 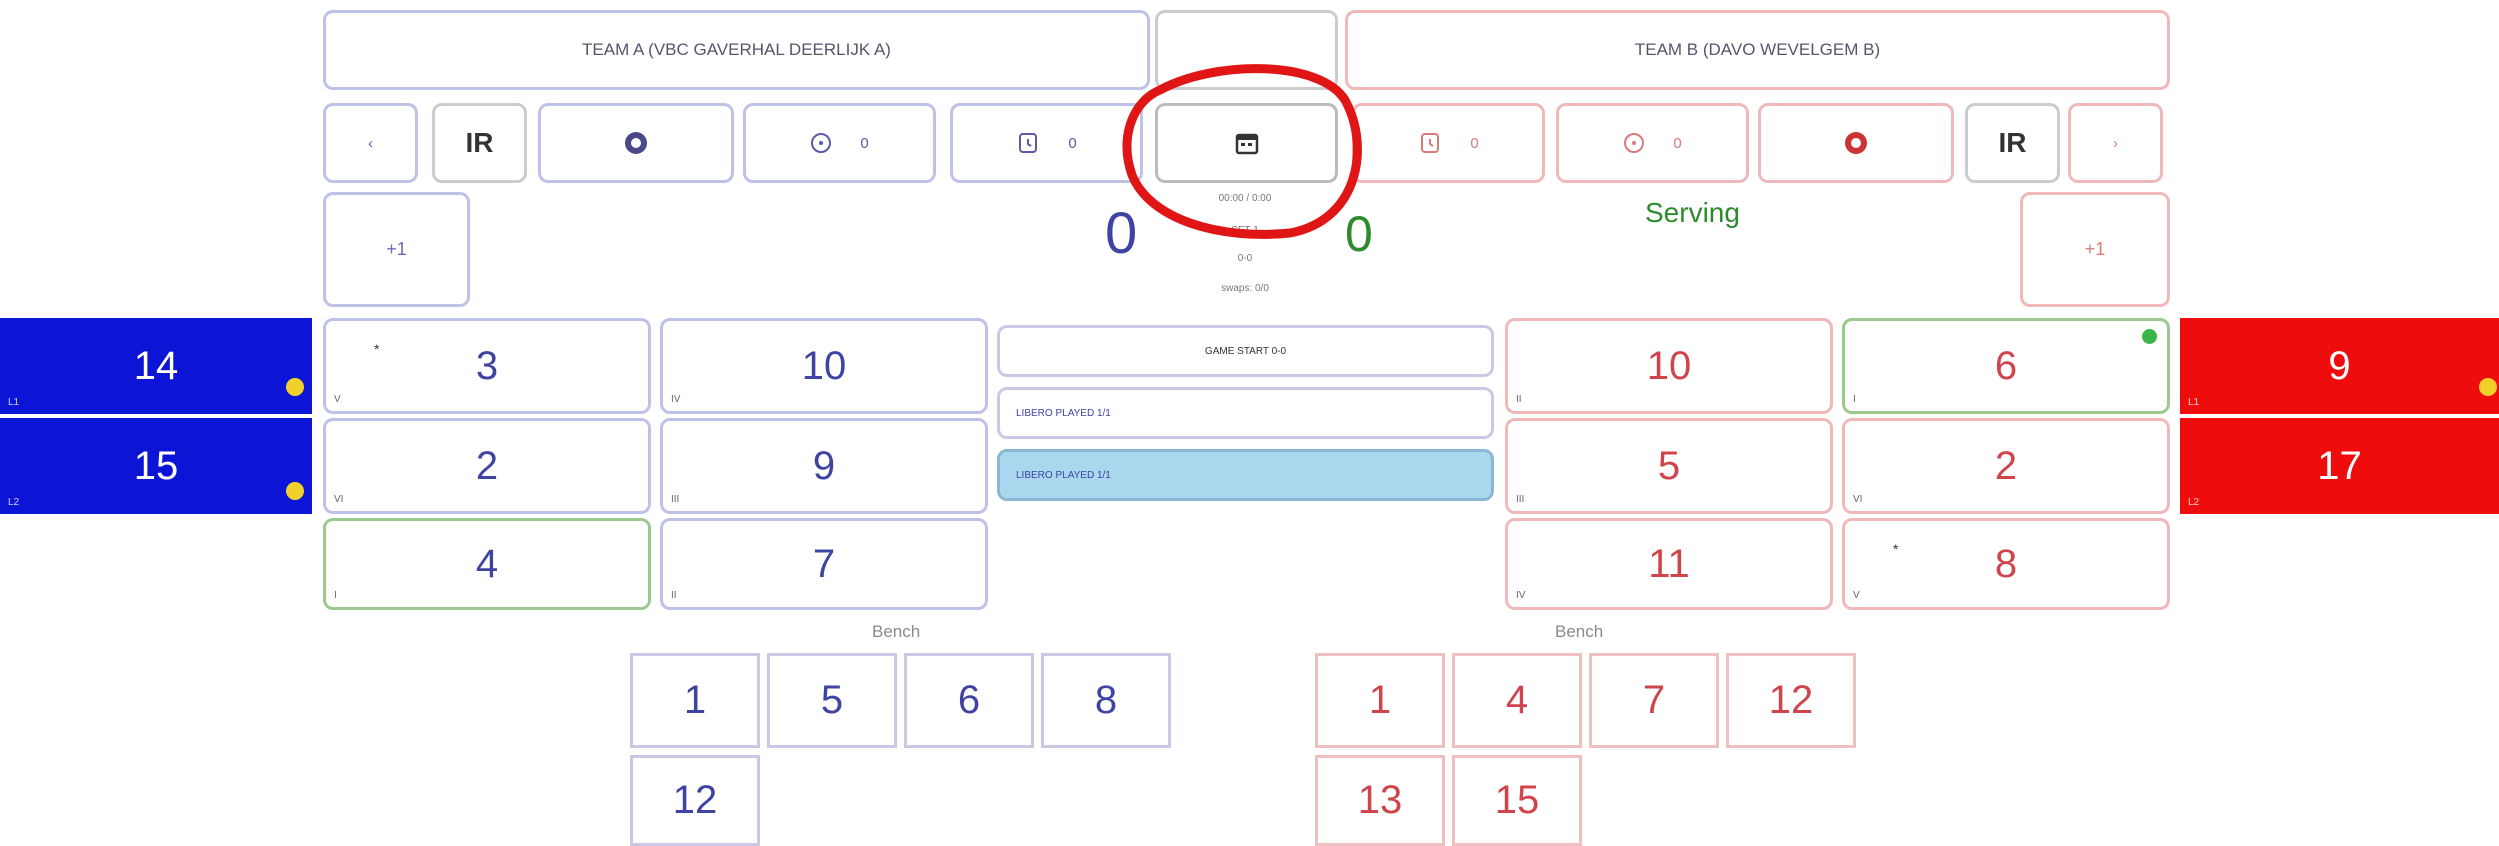 I want to click on team-a-bench-player: 12, so click(x=695, y=800).